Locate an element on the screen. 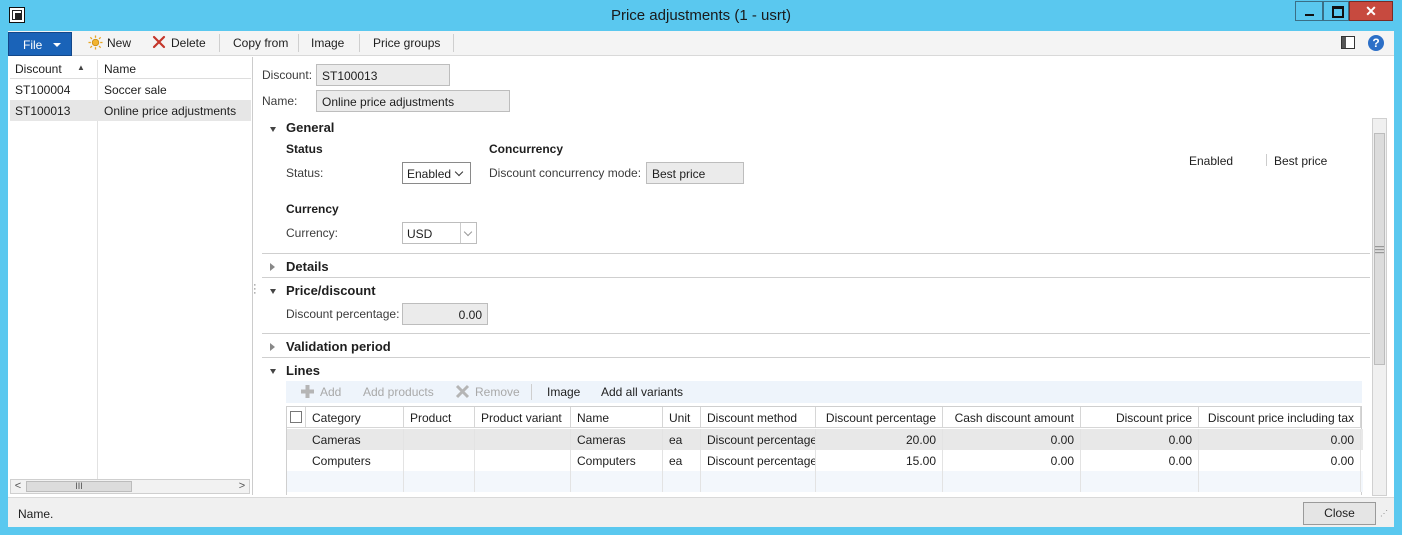  sort-ascending-icon: ▲ is located at coordinates (81, 67).